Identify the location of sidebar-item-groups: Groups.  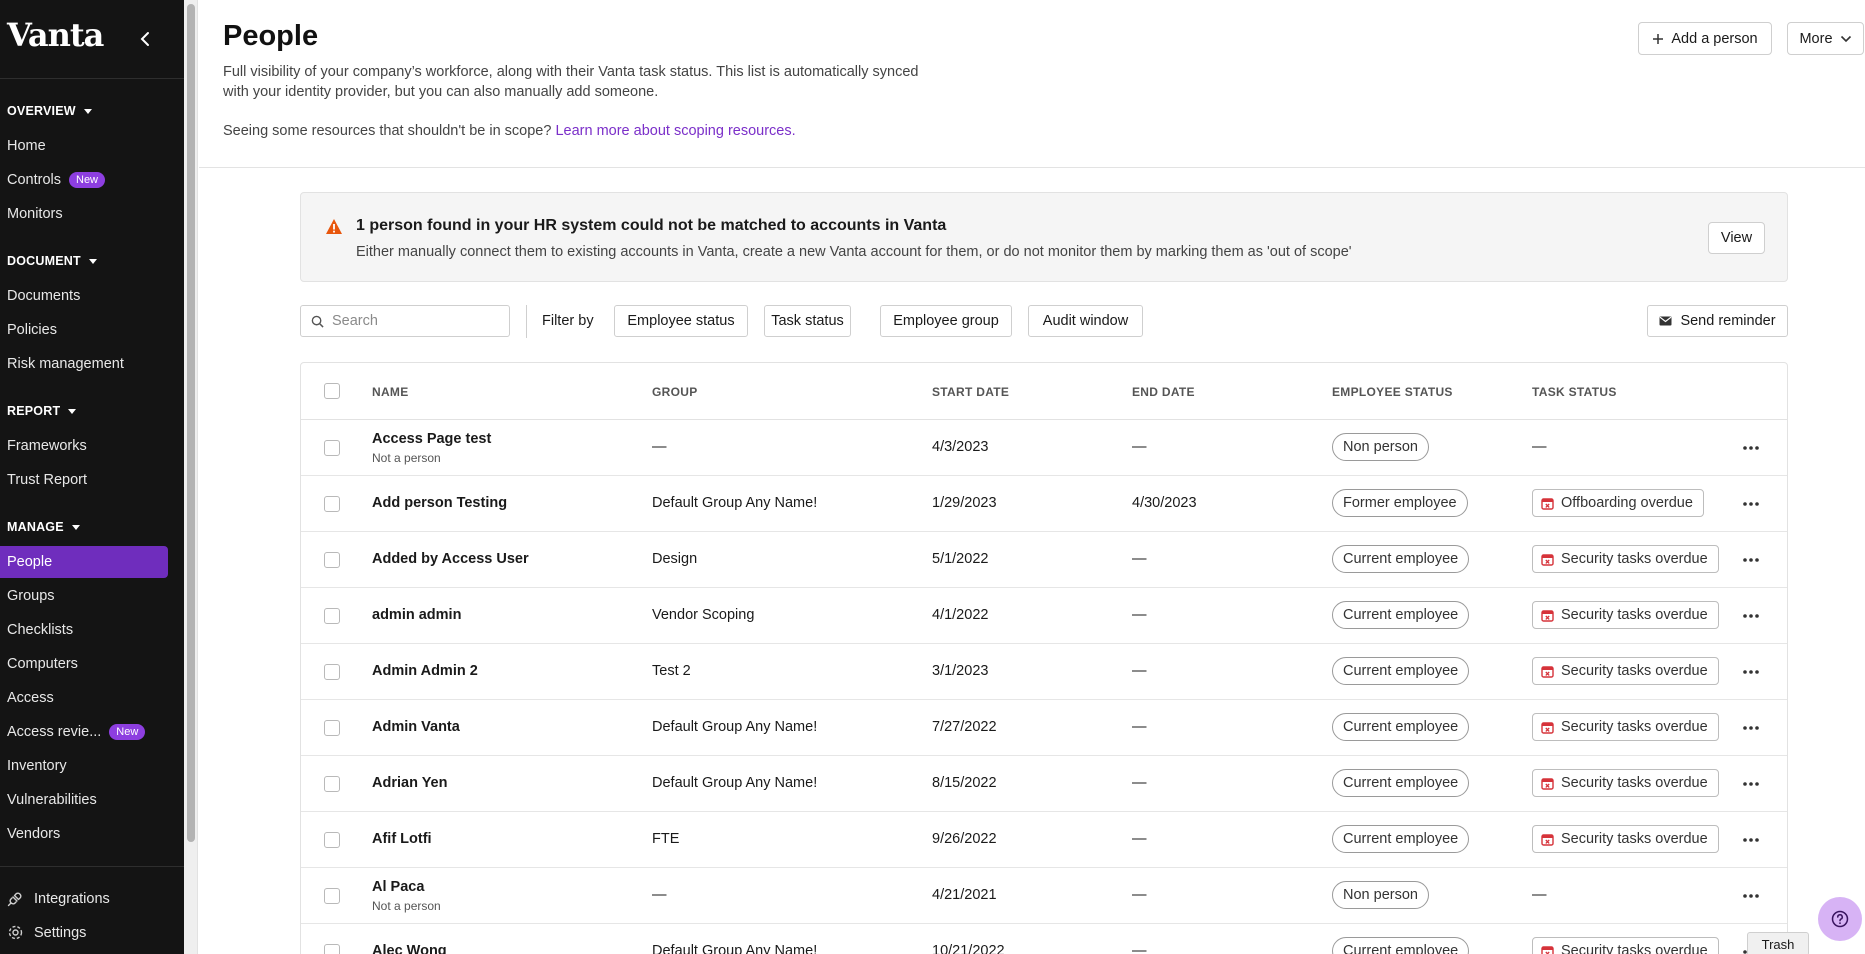
(84, 596).